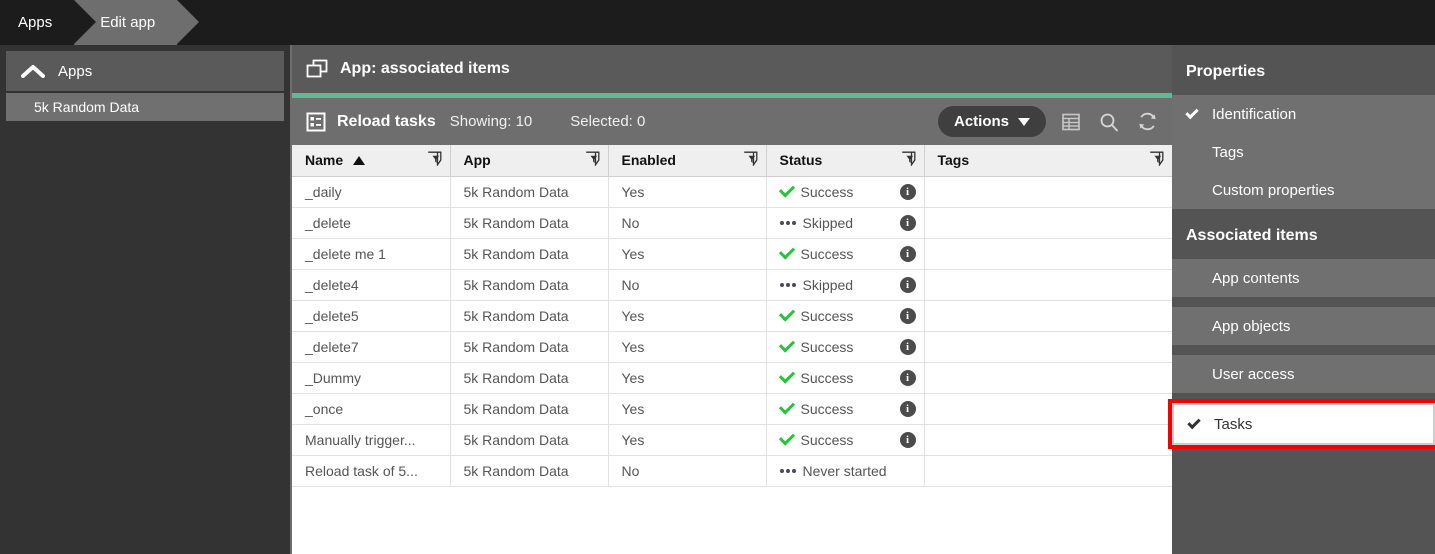 The width and height of the screenshot is (1435, 554). I want to click on refresh-icon, so click(1147, 122).